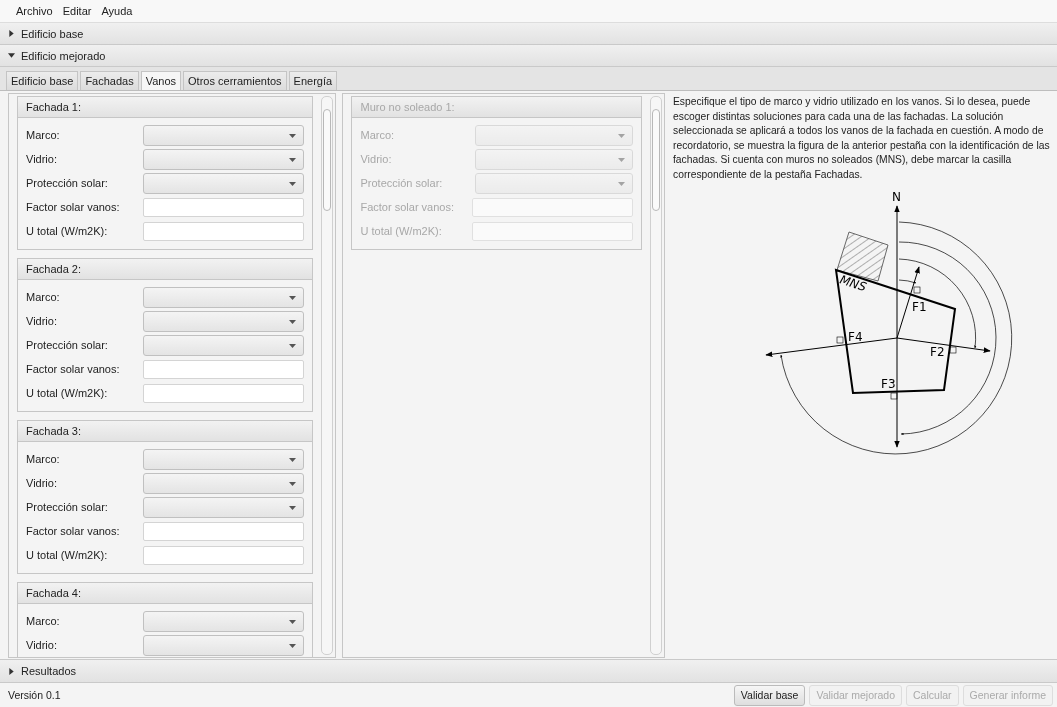 Image resolution: width=1057 pixels, height=707 pixels. I want to click on card-title: Fachada 3:, so click(165, 431).